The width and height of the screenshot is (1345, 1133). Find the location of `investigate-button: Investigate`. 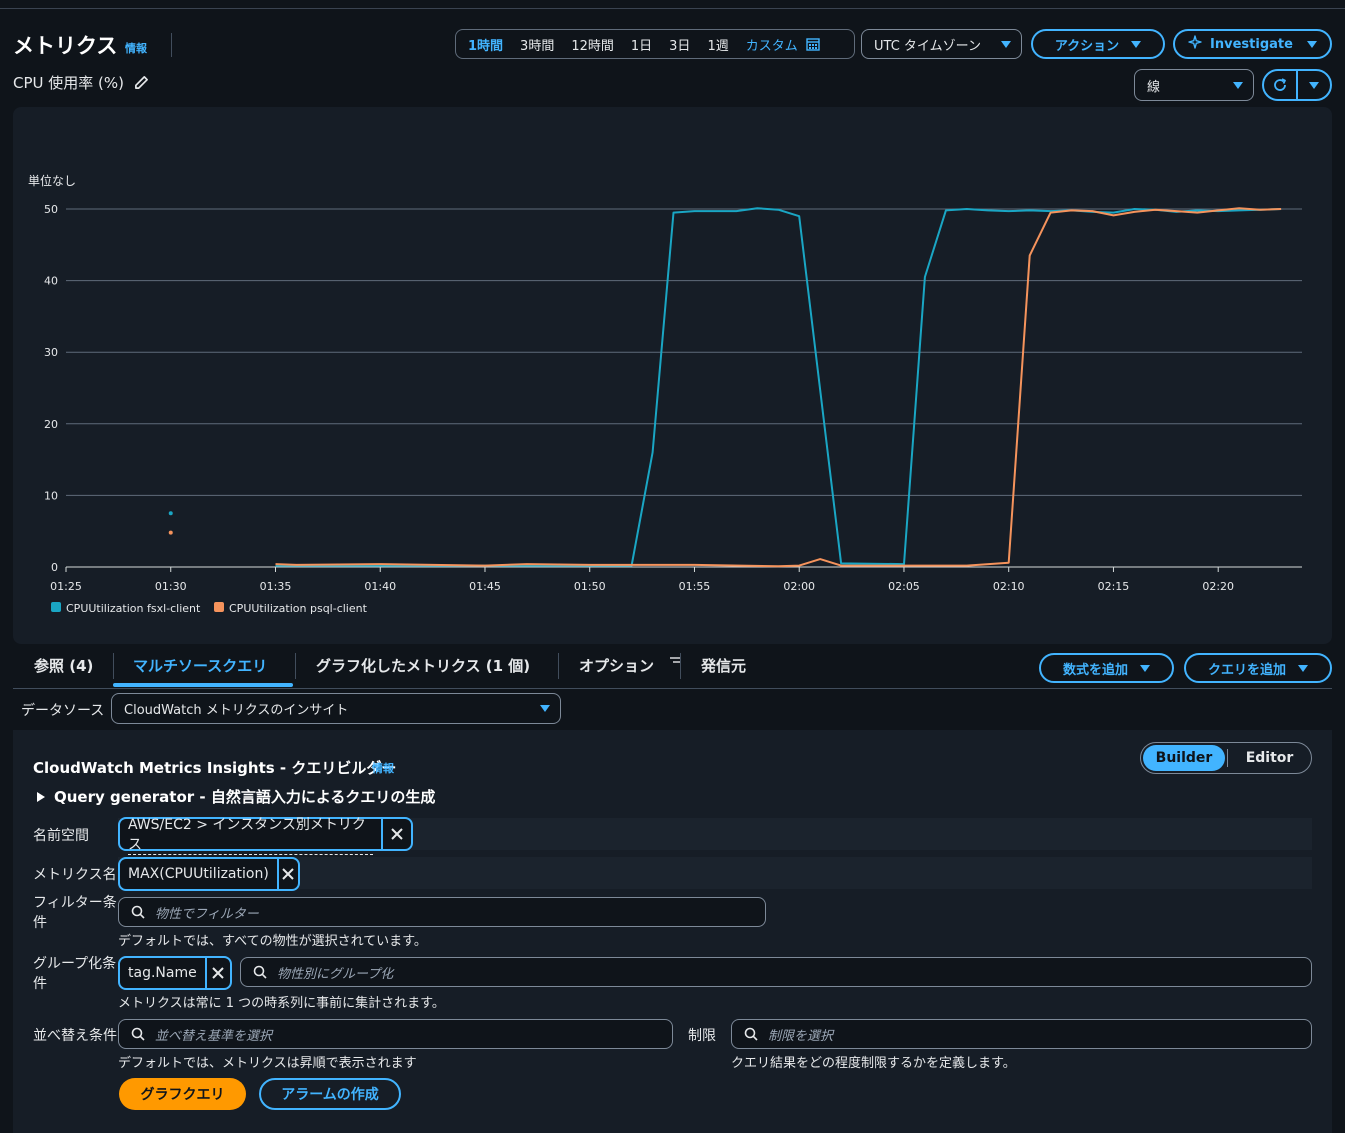

investigate-button: Investigate is located at coordinates (1252, 44).